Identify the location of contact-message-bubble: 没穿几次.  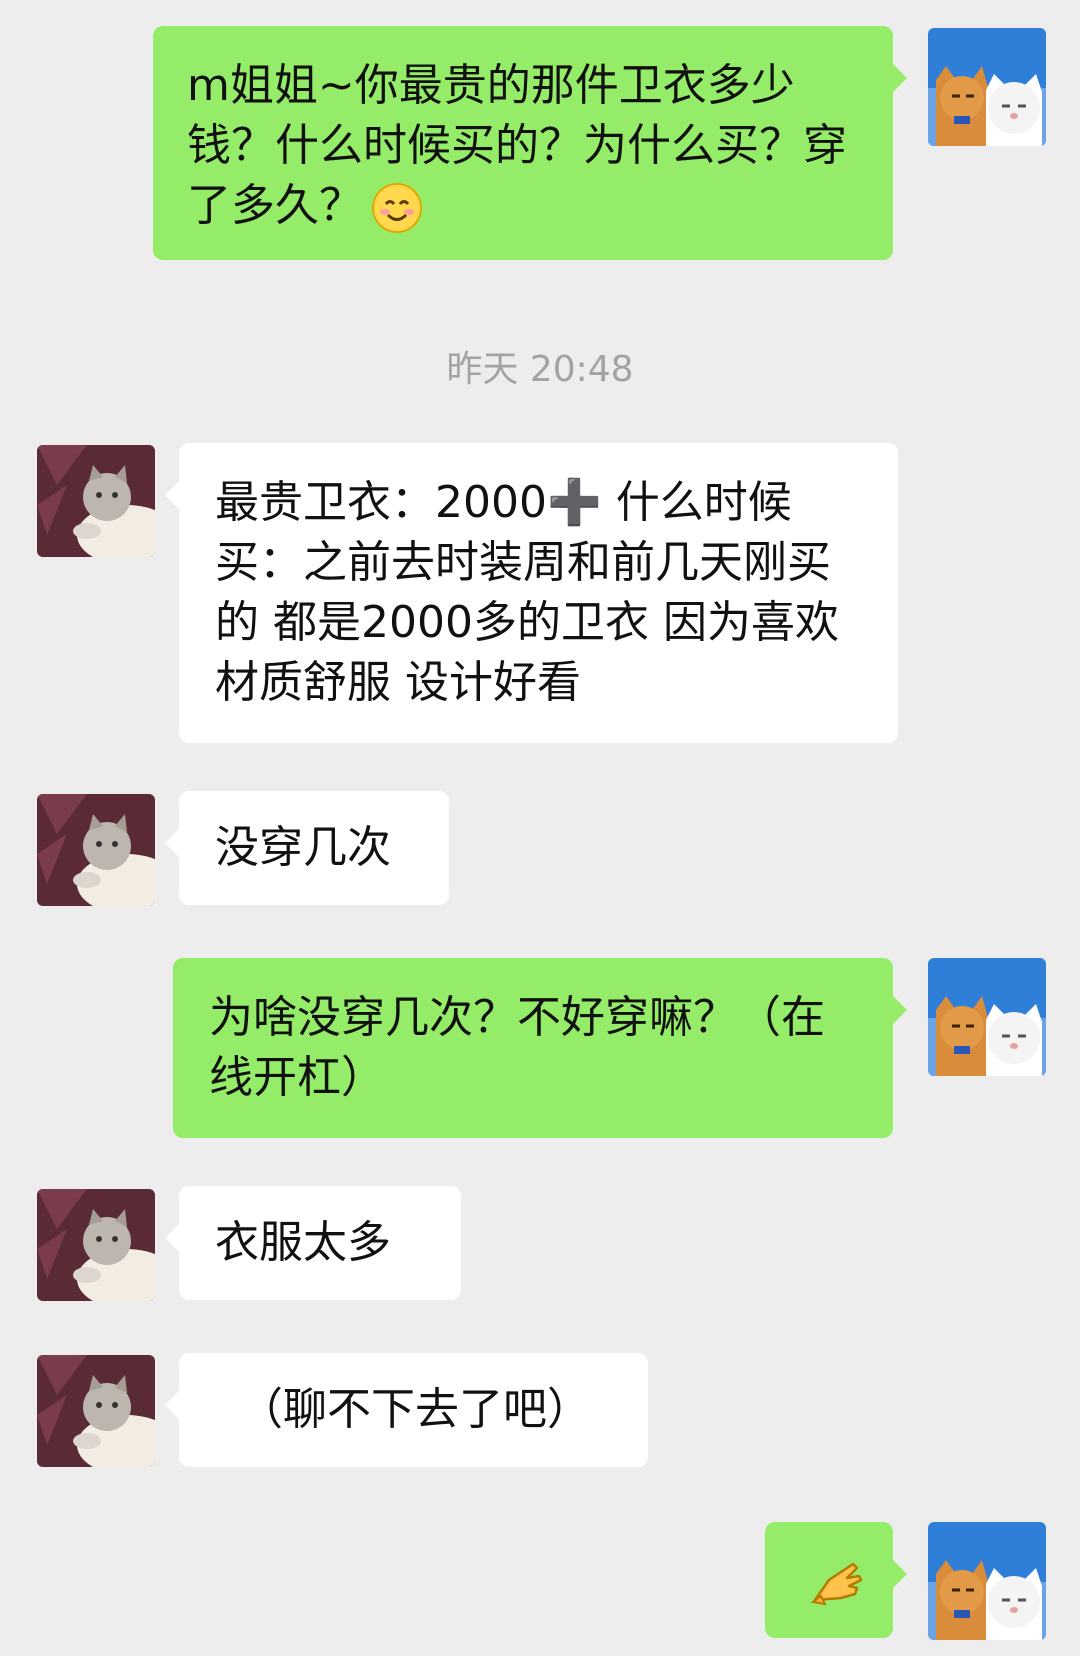
(307, 848).